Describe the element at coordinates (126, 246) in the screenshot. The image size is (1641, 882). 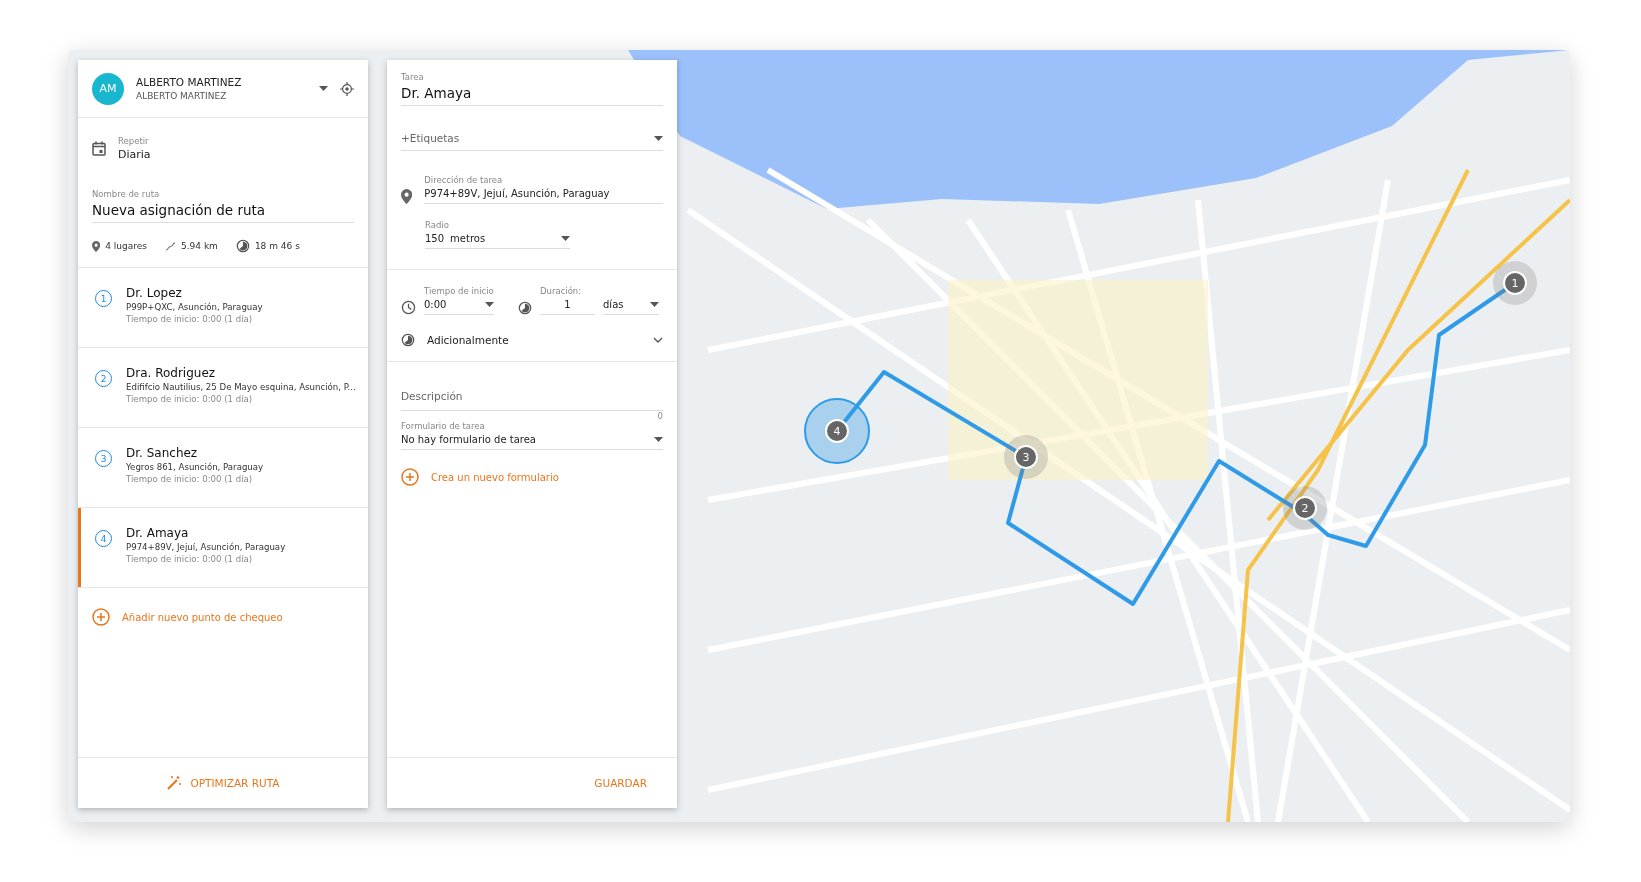
I see `route-stat: 4 lugares` at that location.